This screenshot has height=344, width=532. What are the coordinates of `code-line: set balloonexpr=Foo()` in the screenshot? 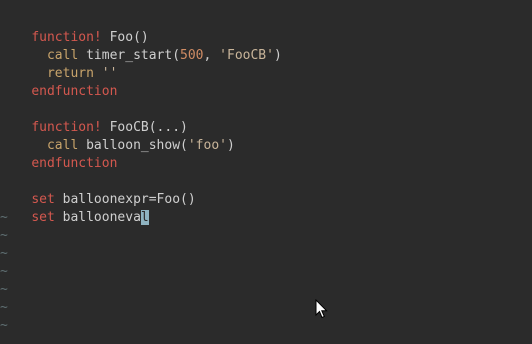 It's located at (266, 190).